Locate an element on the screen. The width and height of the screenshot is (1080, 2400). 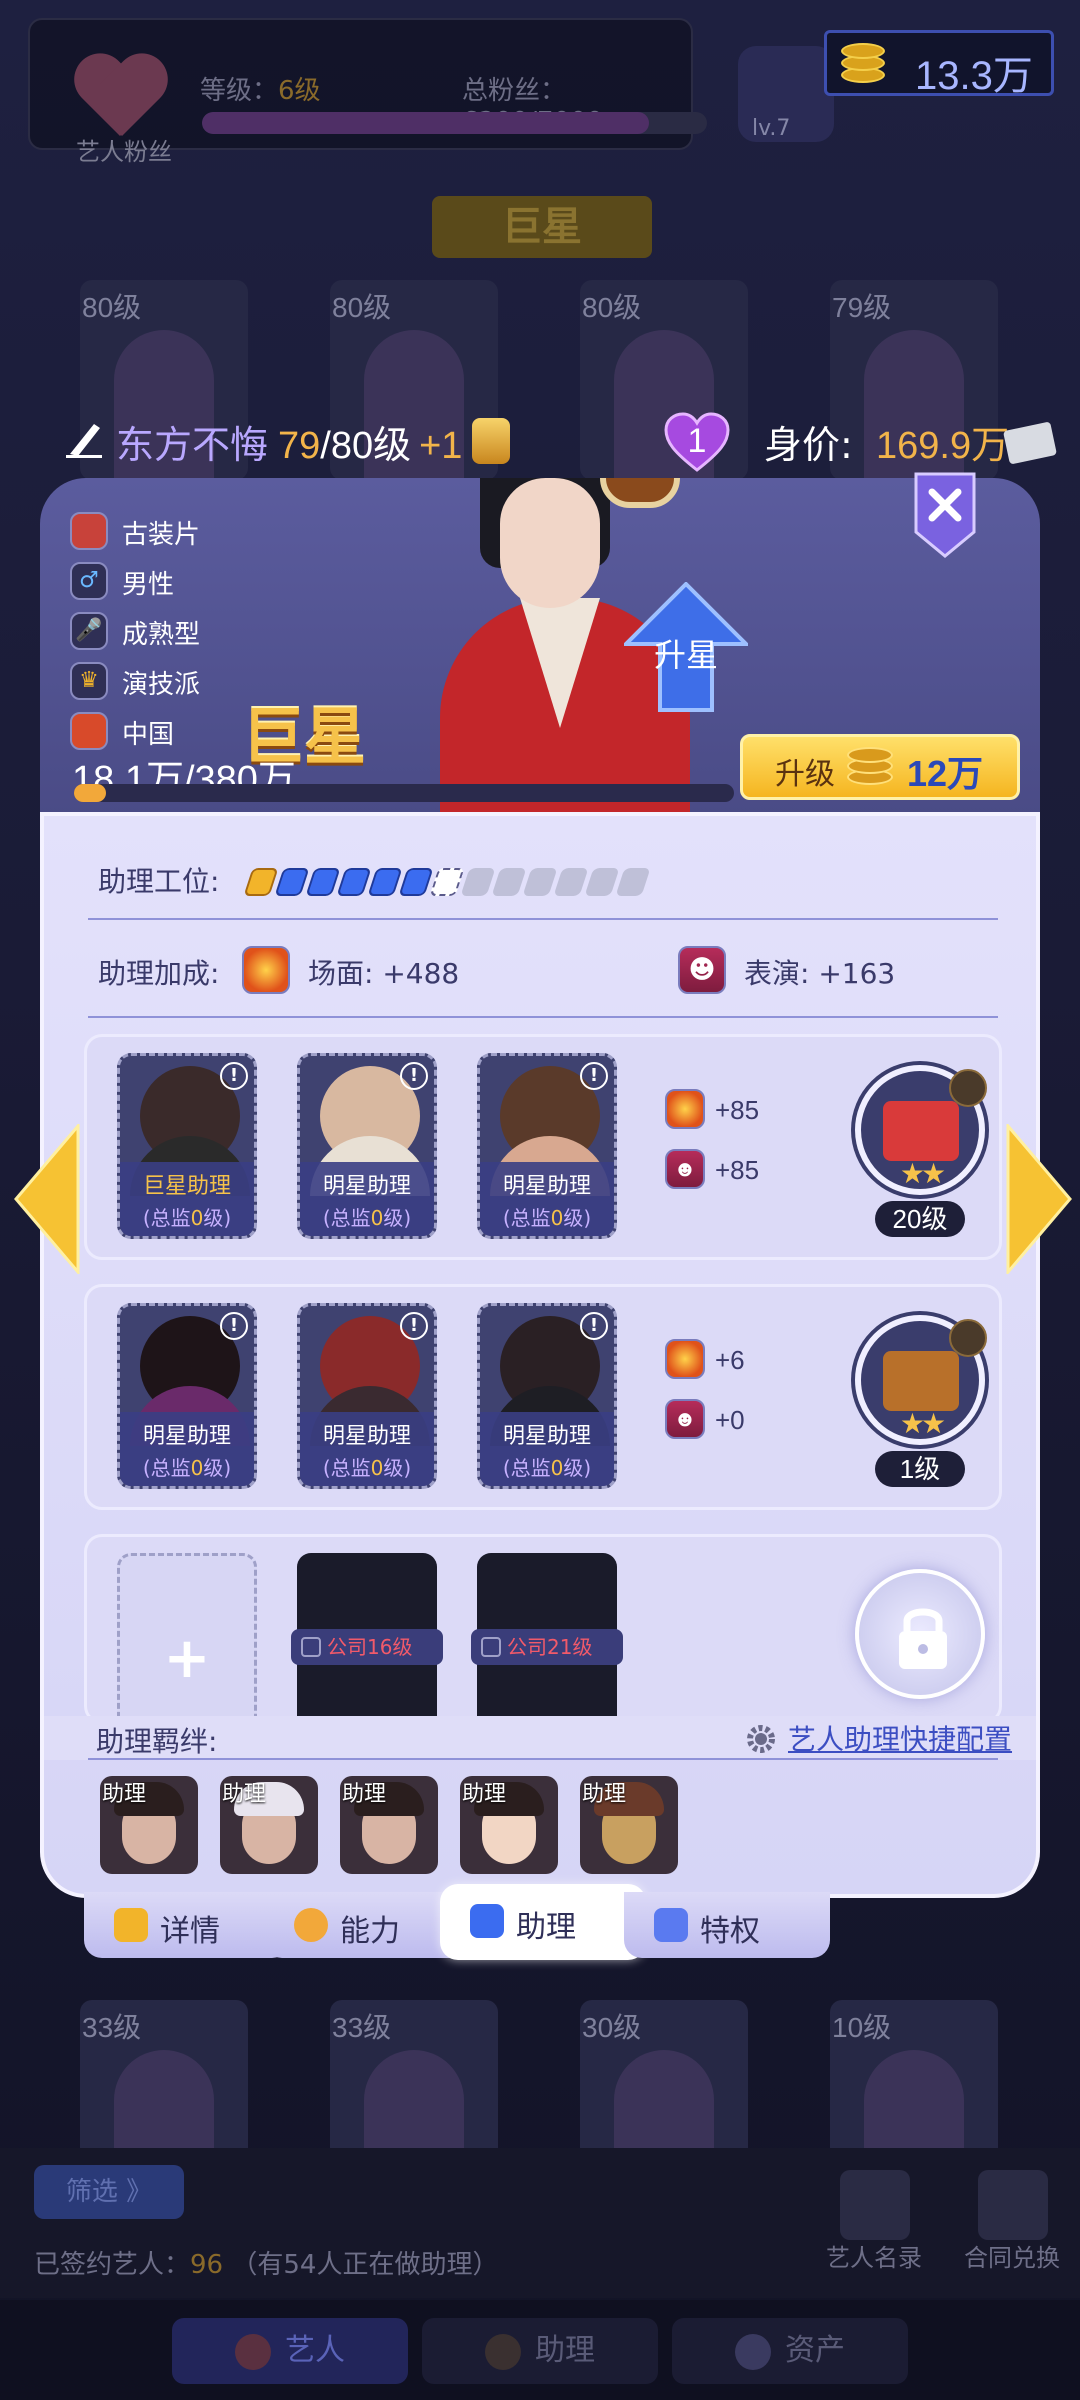
group-acting-bonus: ☻ +0 is located at coordinates (725, 1422).